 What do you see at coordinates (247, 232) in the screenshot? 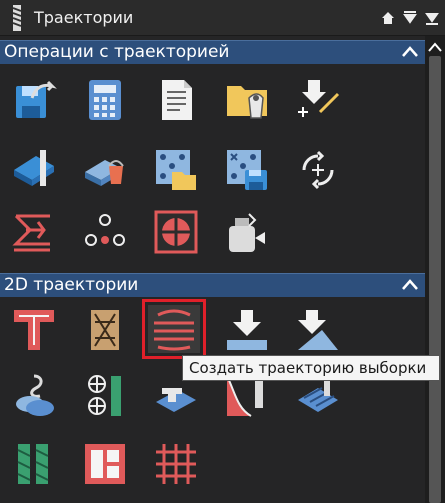
I see `post-processor-icon` at bounding box center [247, 232].